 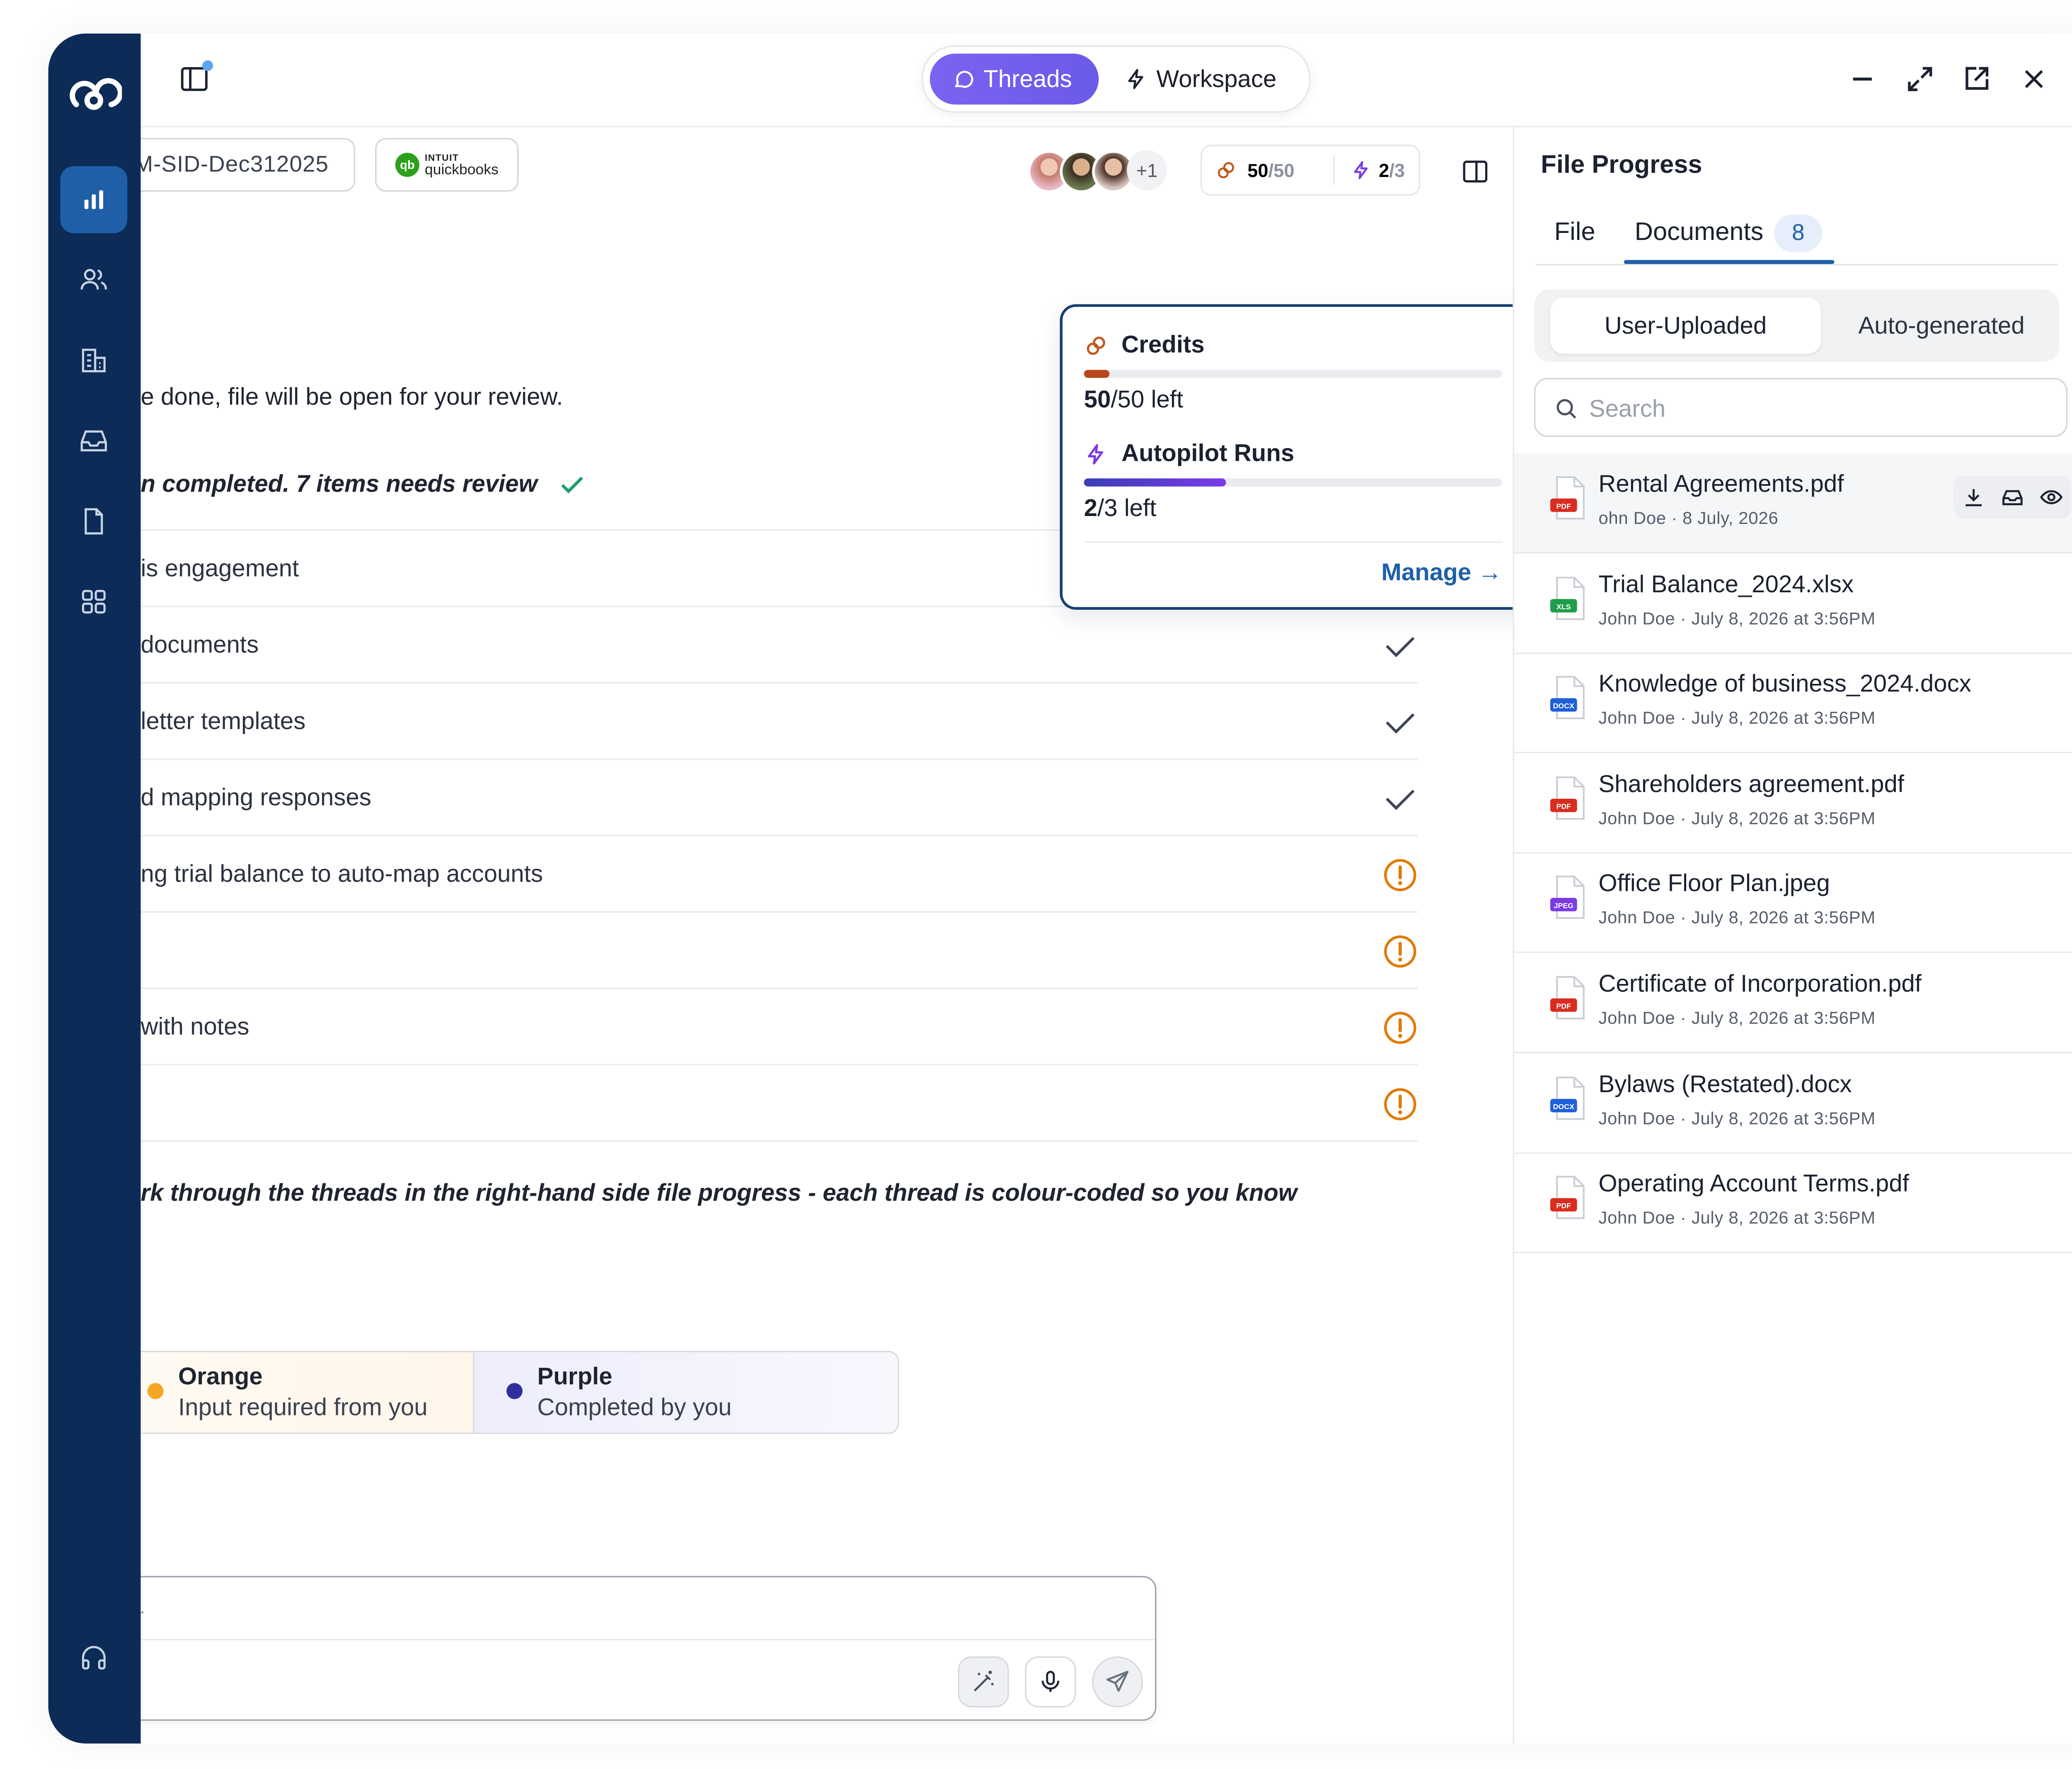 I want to click on minimize-icon, so click(x=1862, y=79).